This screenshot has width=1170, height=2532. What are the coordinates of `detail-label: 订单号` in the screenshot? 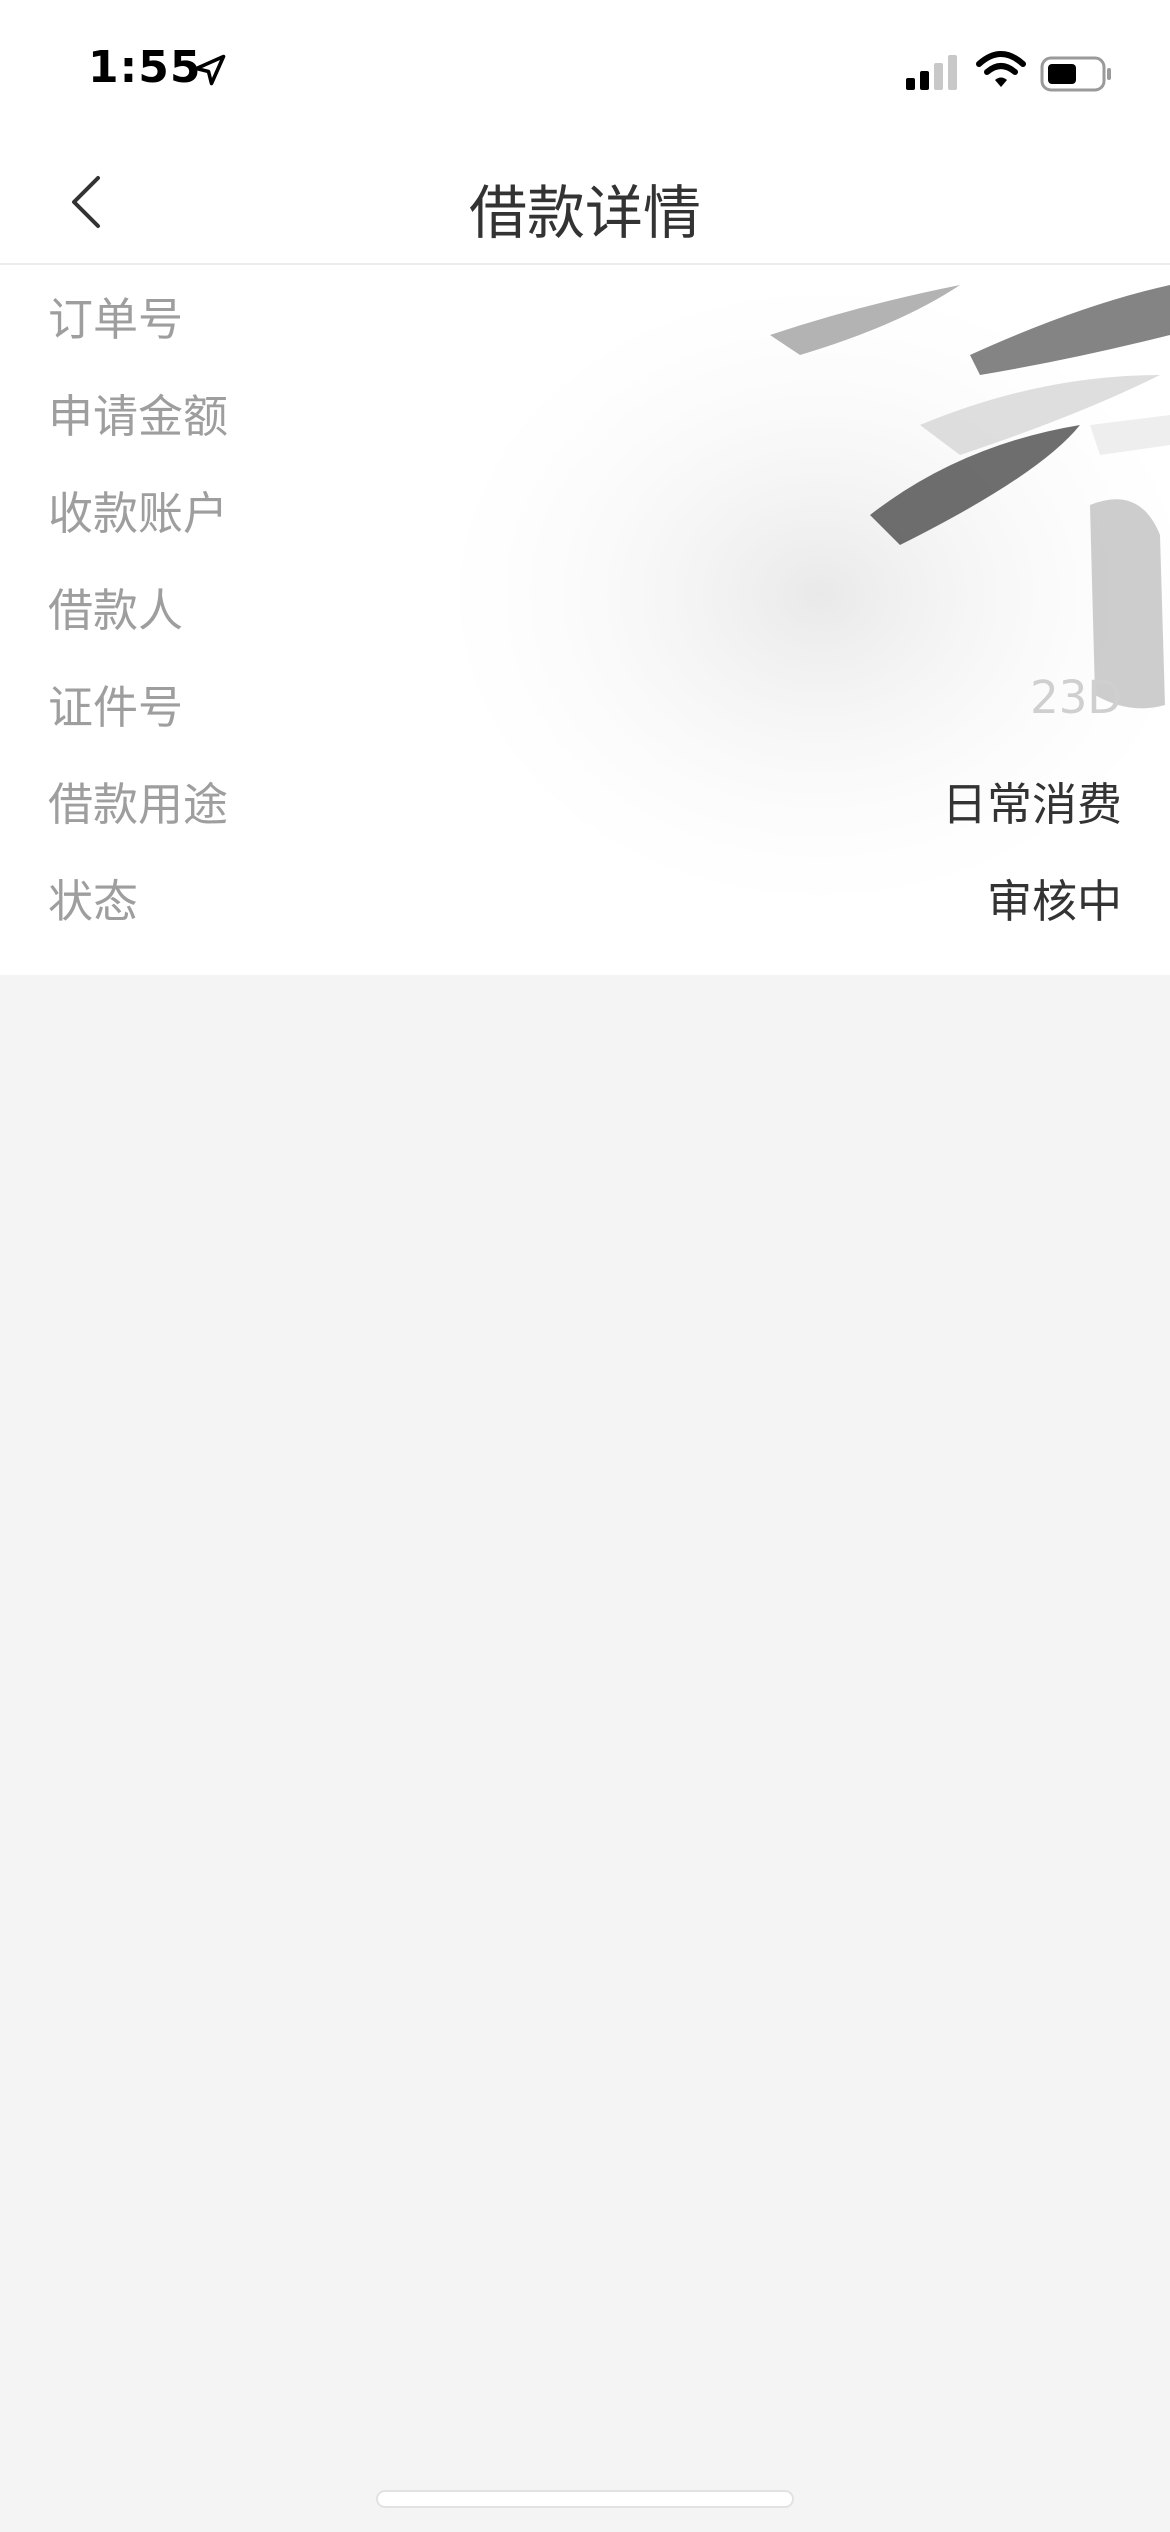 It's located at (116, 319).